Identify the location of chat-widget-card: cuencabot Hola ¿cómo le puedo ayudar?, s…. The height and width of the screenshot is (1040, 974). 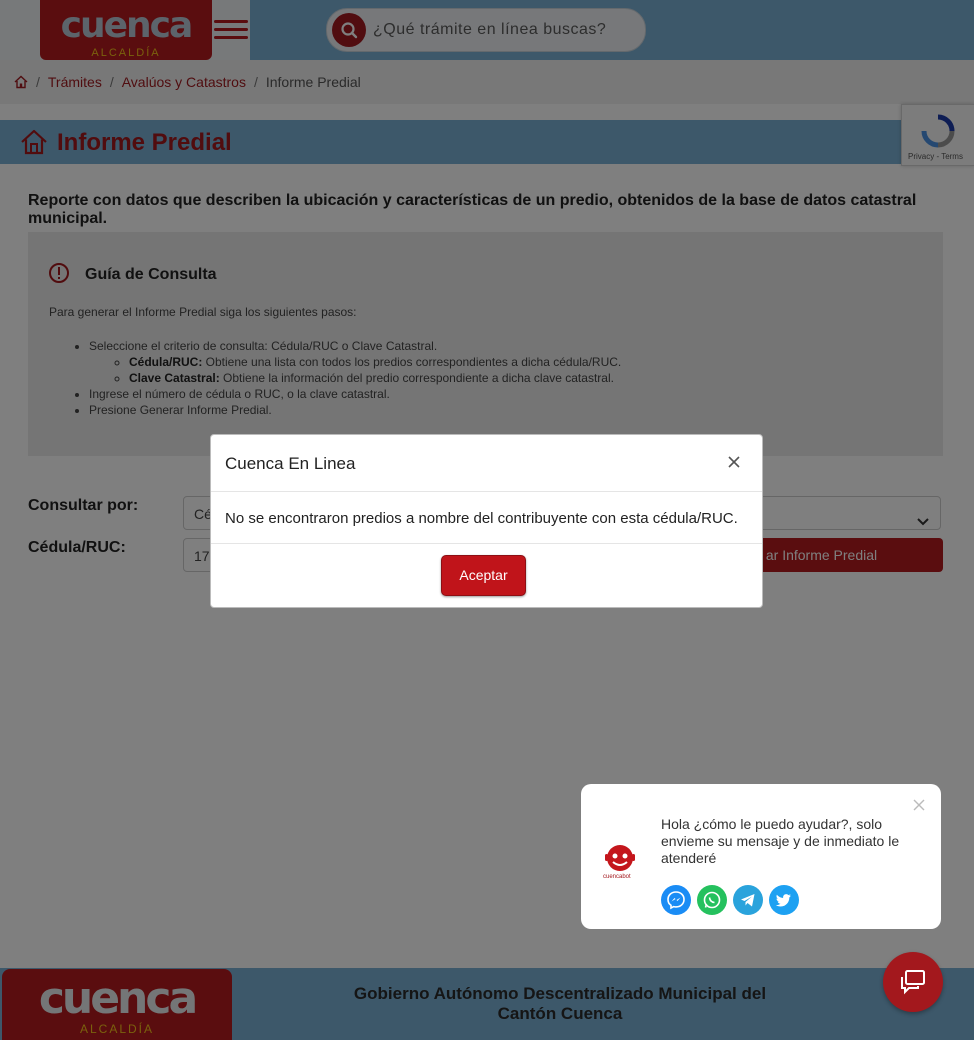
(761, 856).